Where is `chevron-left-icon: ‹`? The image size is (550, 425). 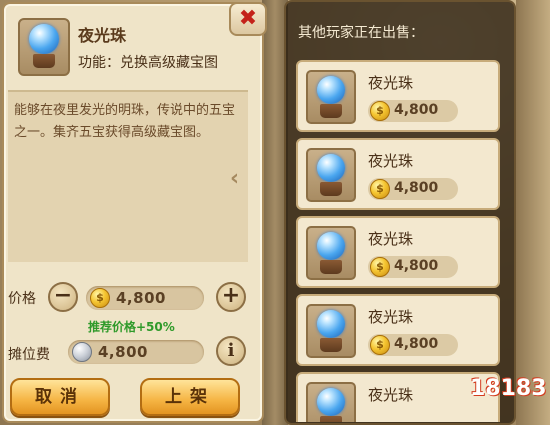
chevron-left-icon: ‹ is located at coordinates (241, 179).